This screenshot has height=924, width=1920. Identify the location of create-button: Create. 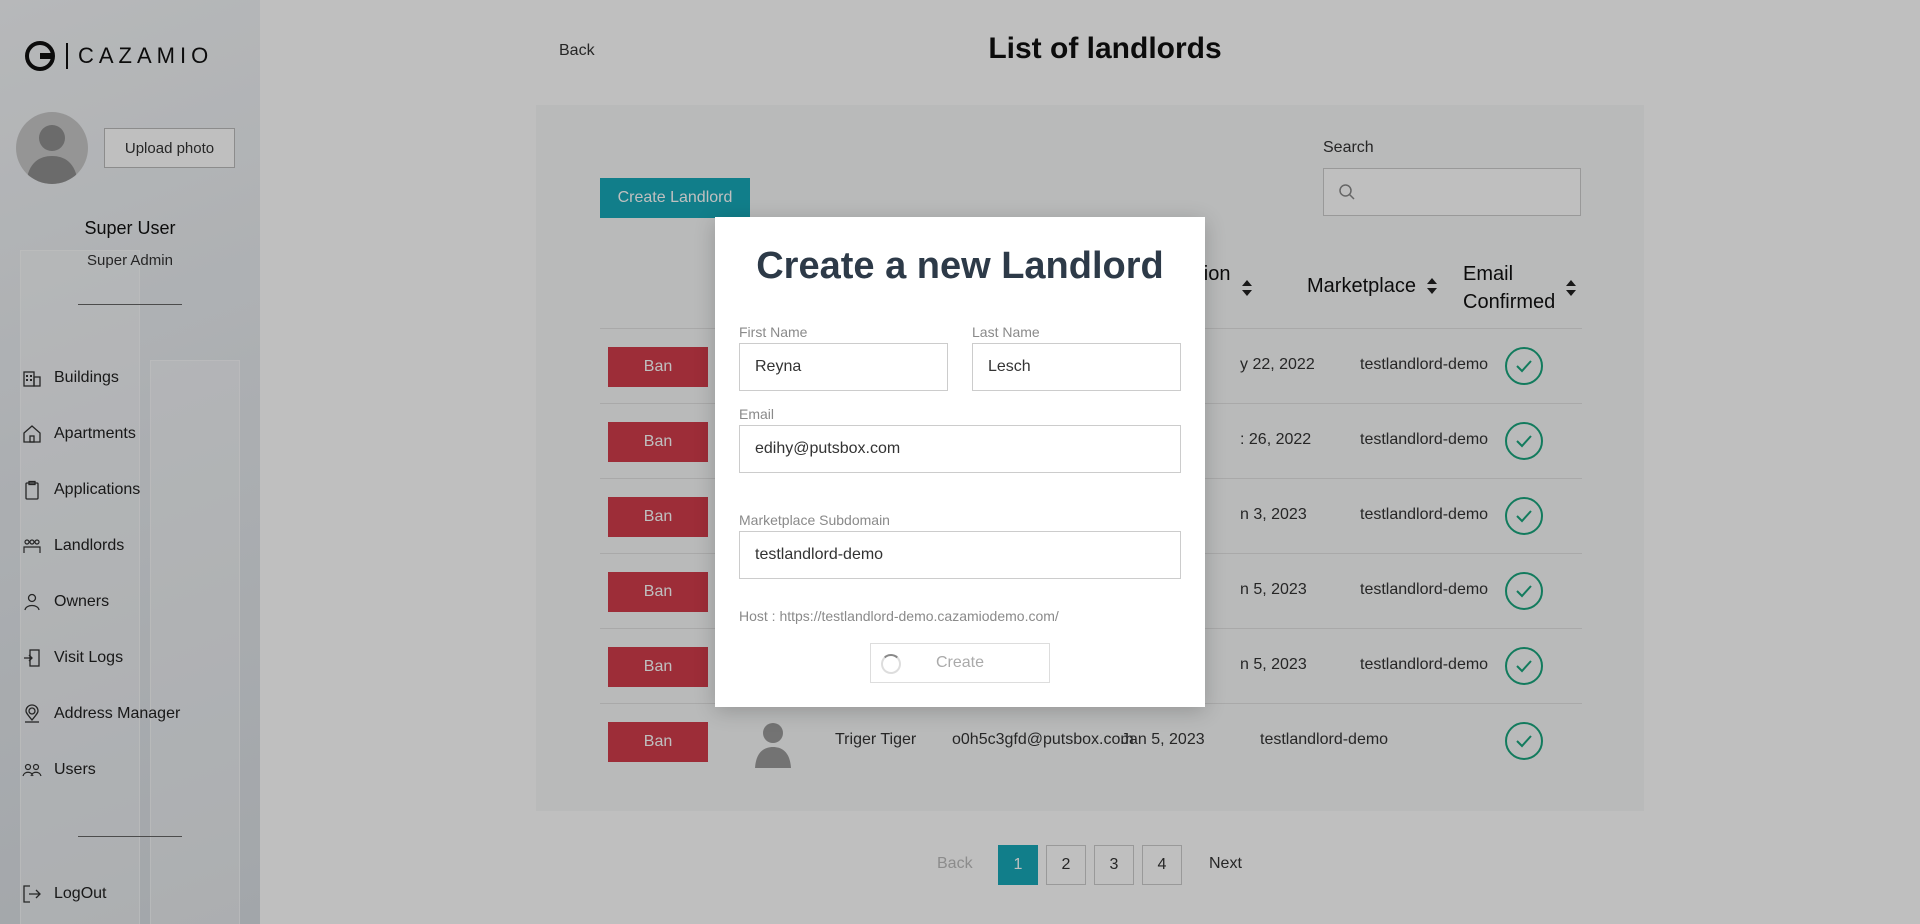
(960, 663).